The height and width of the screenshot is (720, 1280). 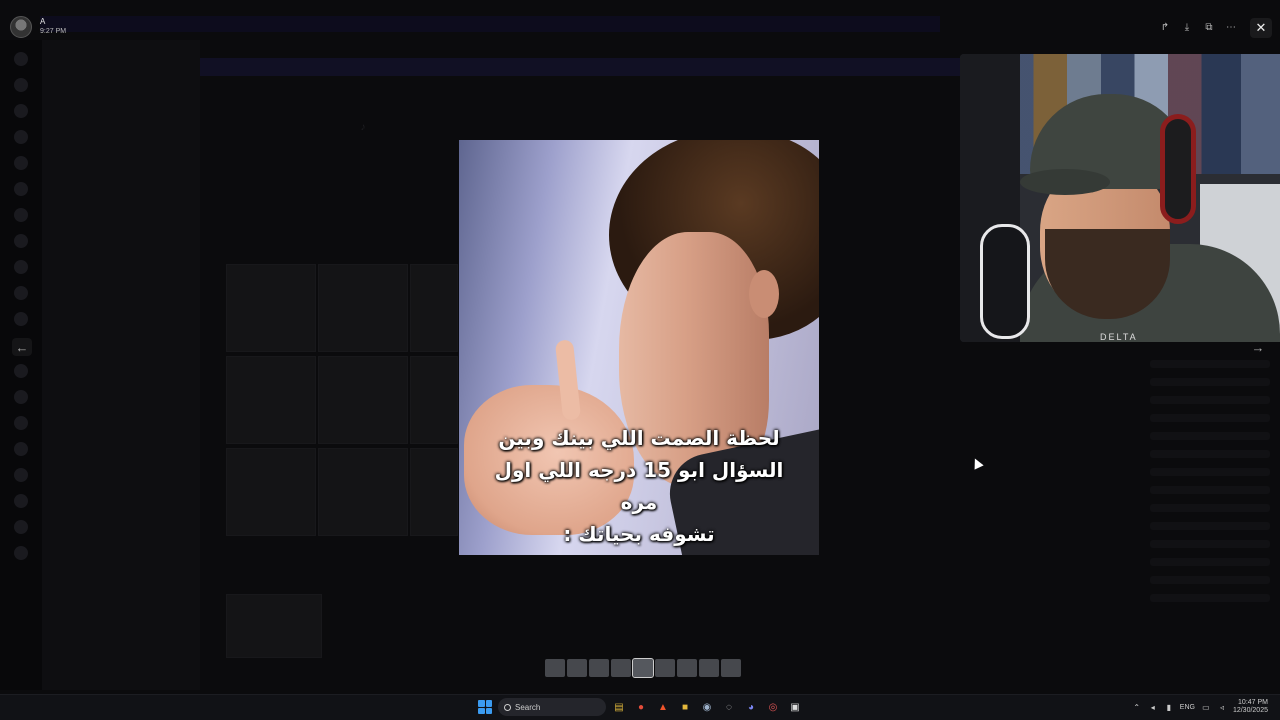 I want to click on file-explorer-button: ▤, so click(x=619, y=707).